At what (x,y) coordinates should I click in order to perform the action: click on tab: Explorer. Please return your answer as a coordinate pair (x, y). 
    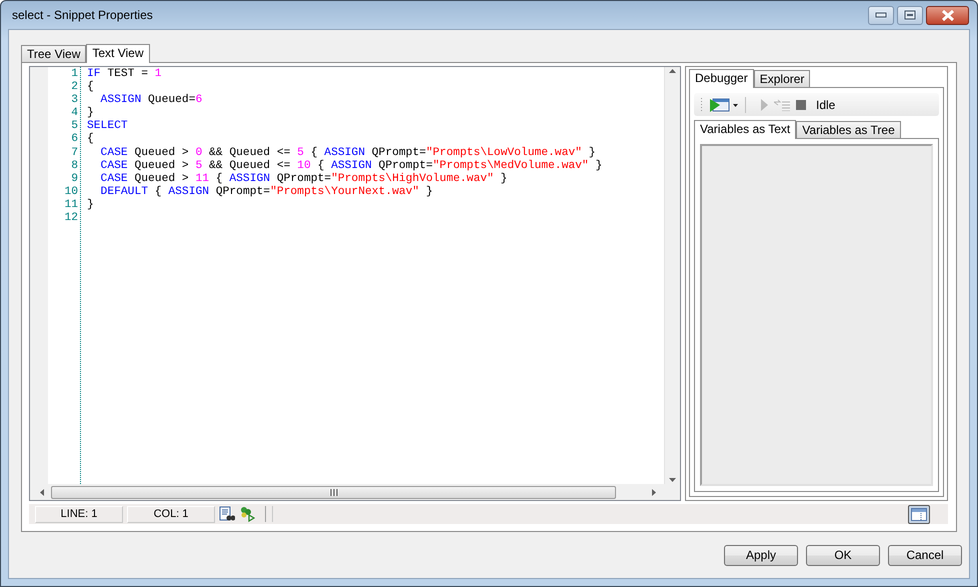
    Looking at the image, I should click on (782, 78).